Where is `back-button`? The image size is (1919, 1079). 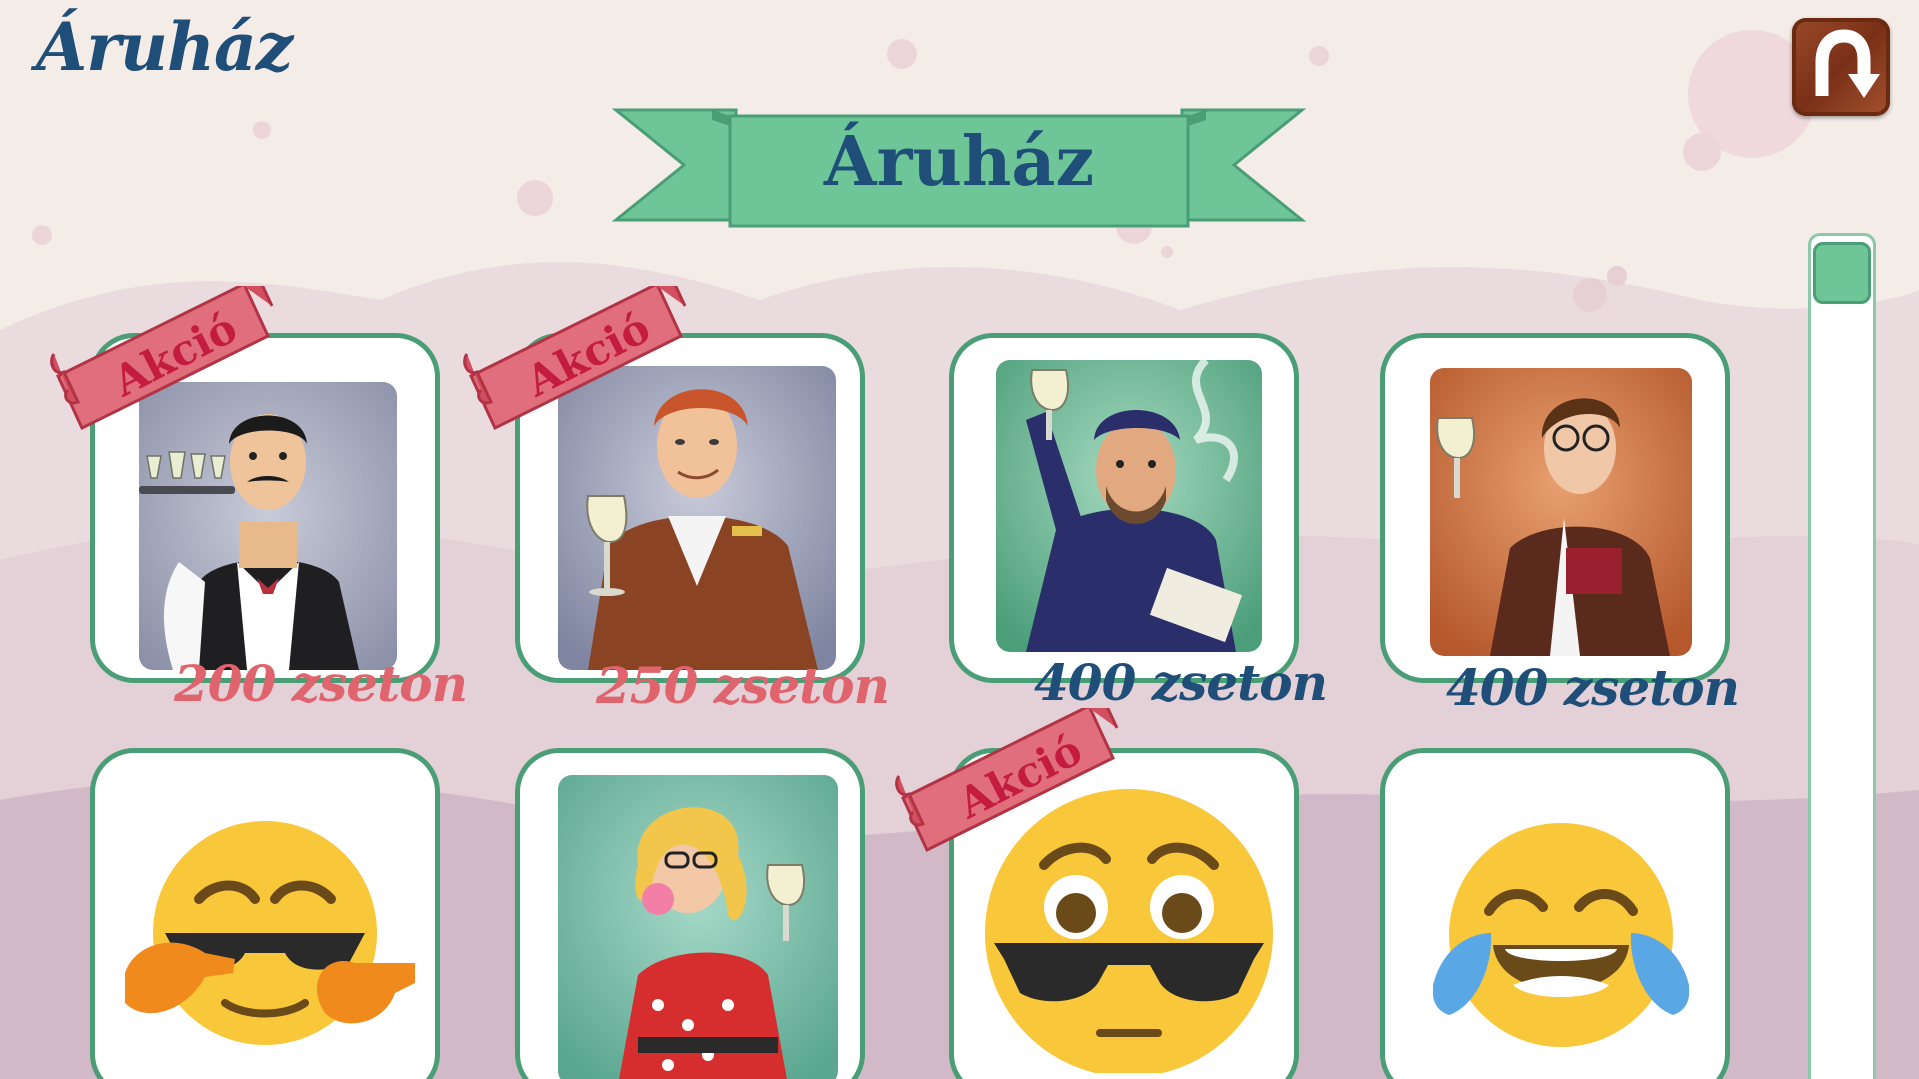
back-button is located at coordinates (1841, 67).